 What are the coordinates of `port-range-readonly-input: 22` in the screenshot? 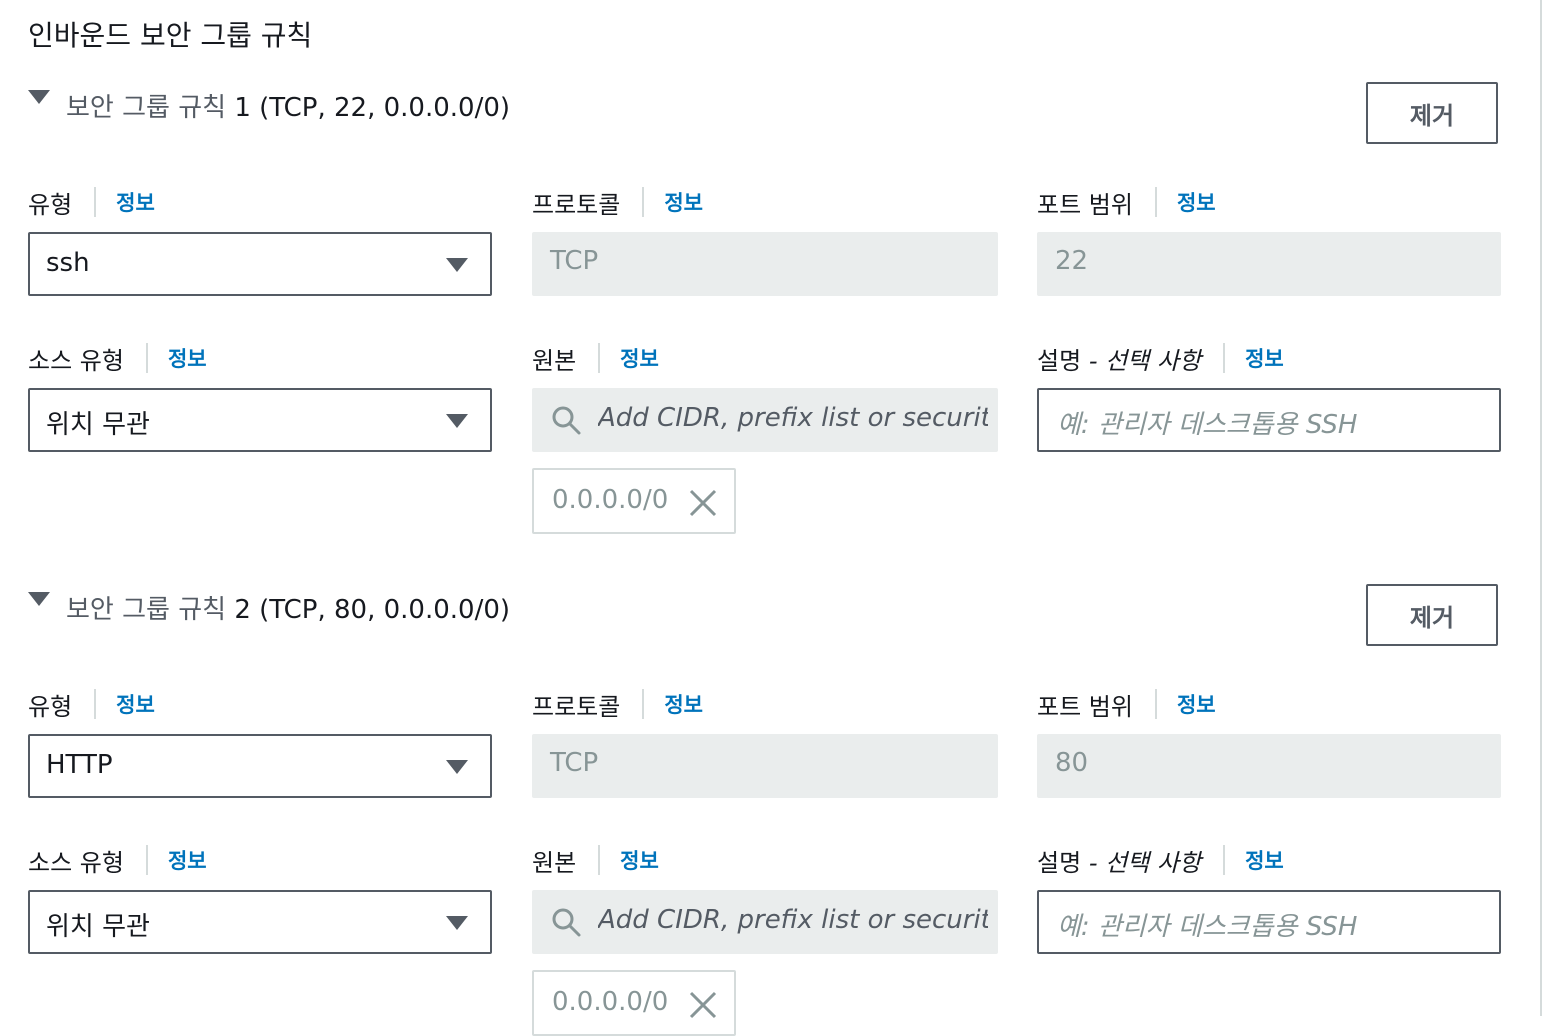 It's located at (1269, 264).